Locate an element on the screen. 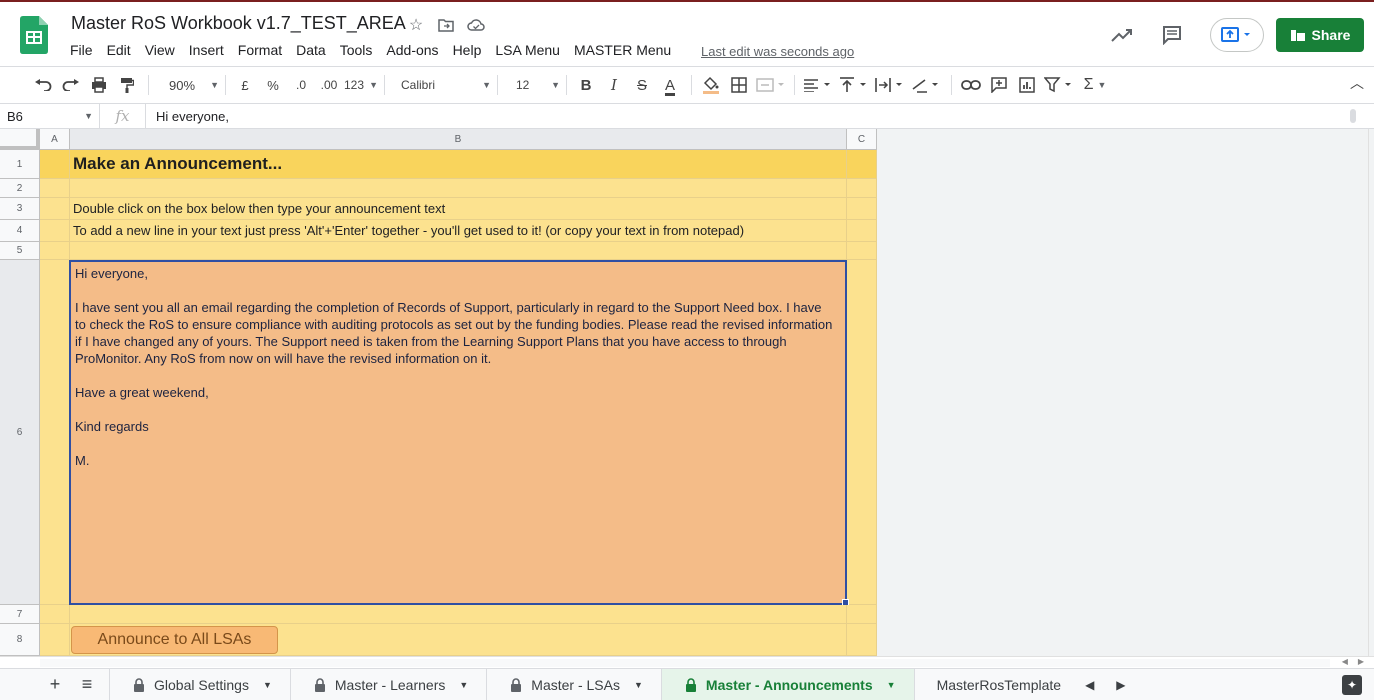 This screenshot has width=1374, height=700. select-all-corner is located at coordinates (20, 139).